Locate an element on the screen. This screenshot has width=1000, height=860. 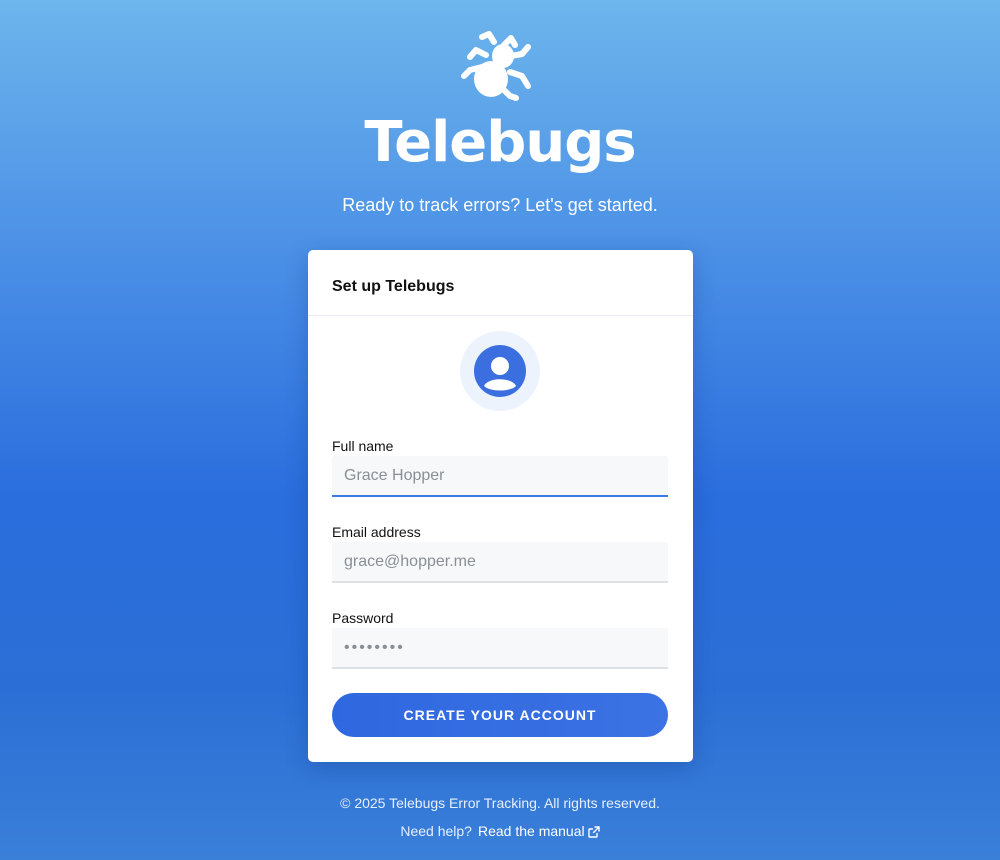
full-name-input is located at coordinates (500, 476).